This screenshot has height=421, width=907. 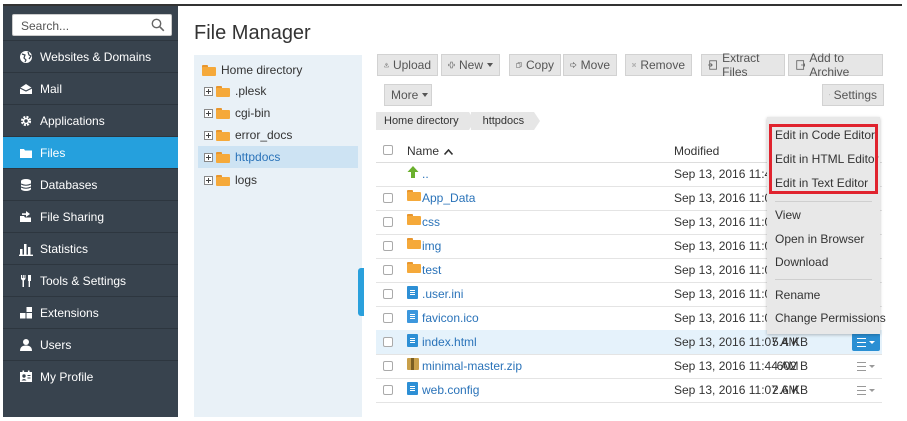 I want to click on search-box, so click(x=92, y=25).